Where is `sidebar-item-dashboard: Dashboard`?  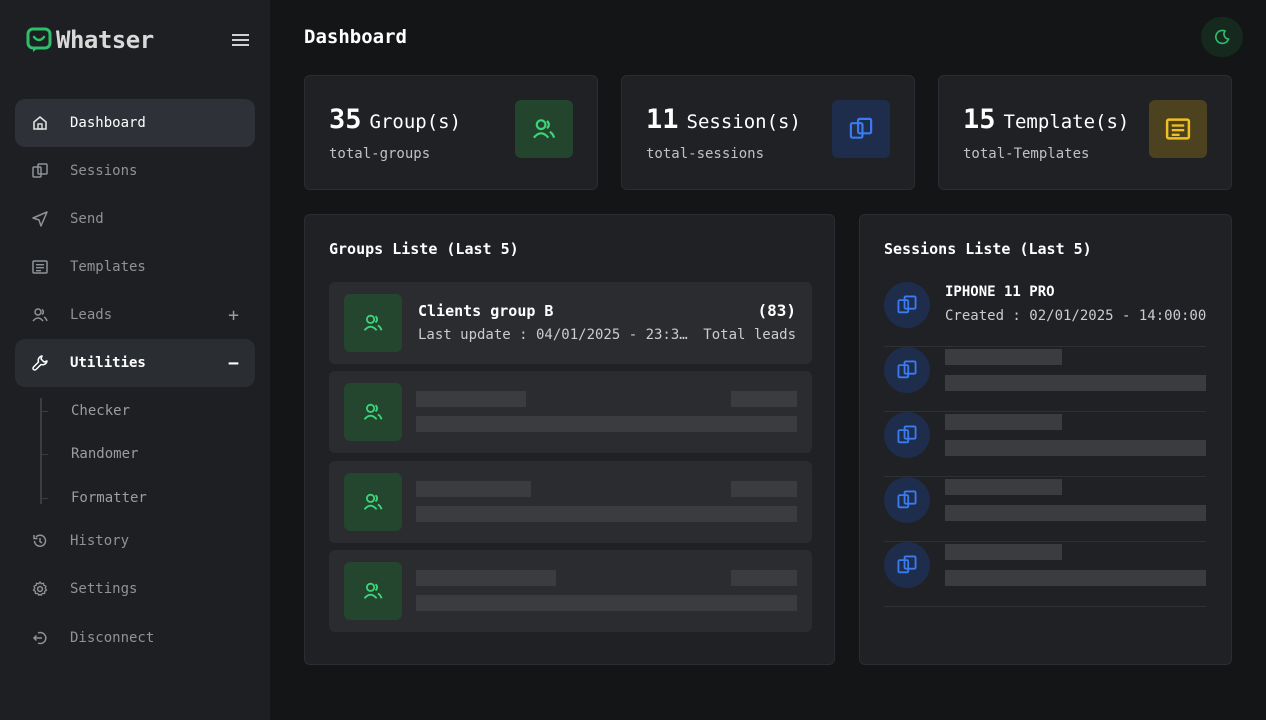
sidebar-item-dashboard: Dashboard is located at coordinates (135, 123).